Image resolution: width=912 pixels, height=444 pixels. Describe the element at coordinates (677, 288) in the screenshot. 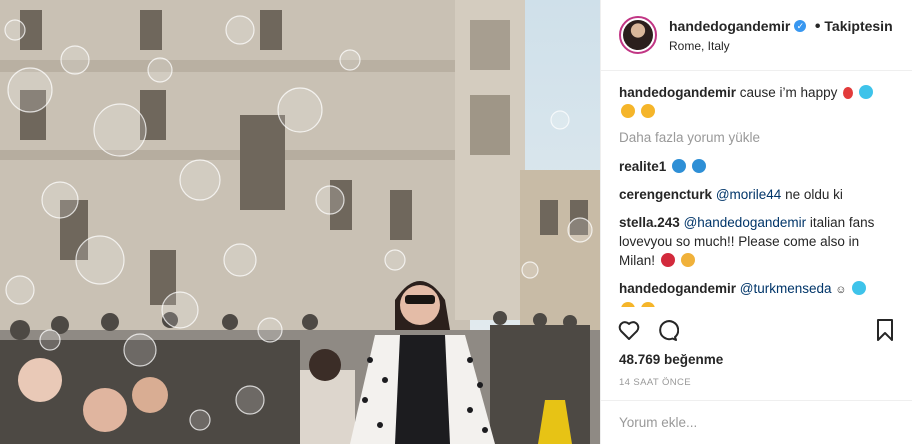

I see `comment-username: handedogandemir` at that location.